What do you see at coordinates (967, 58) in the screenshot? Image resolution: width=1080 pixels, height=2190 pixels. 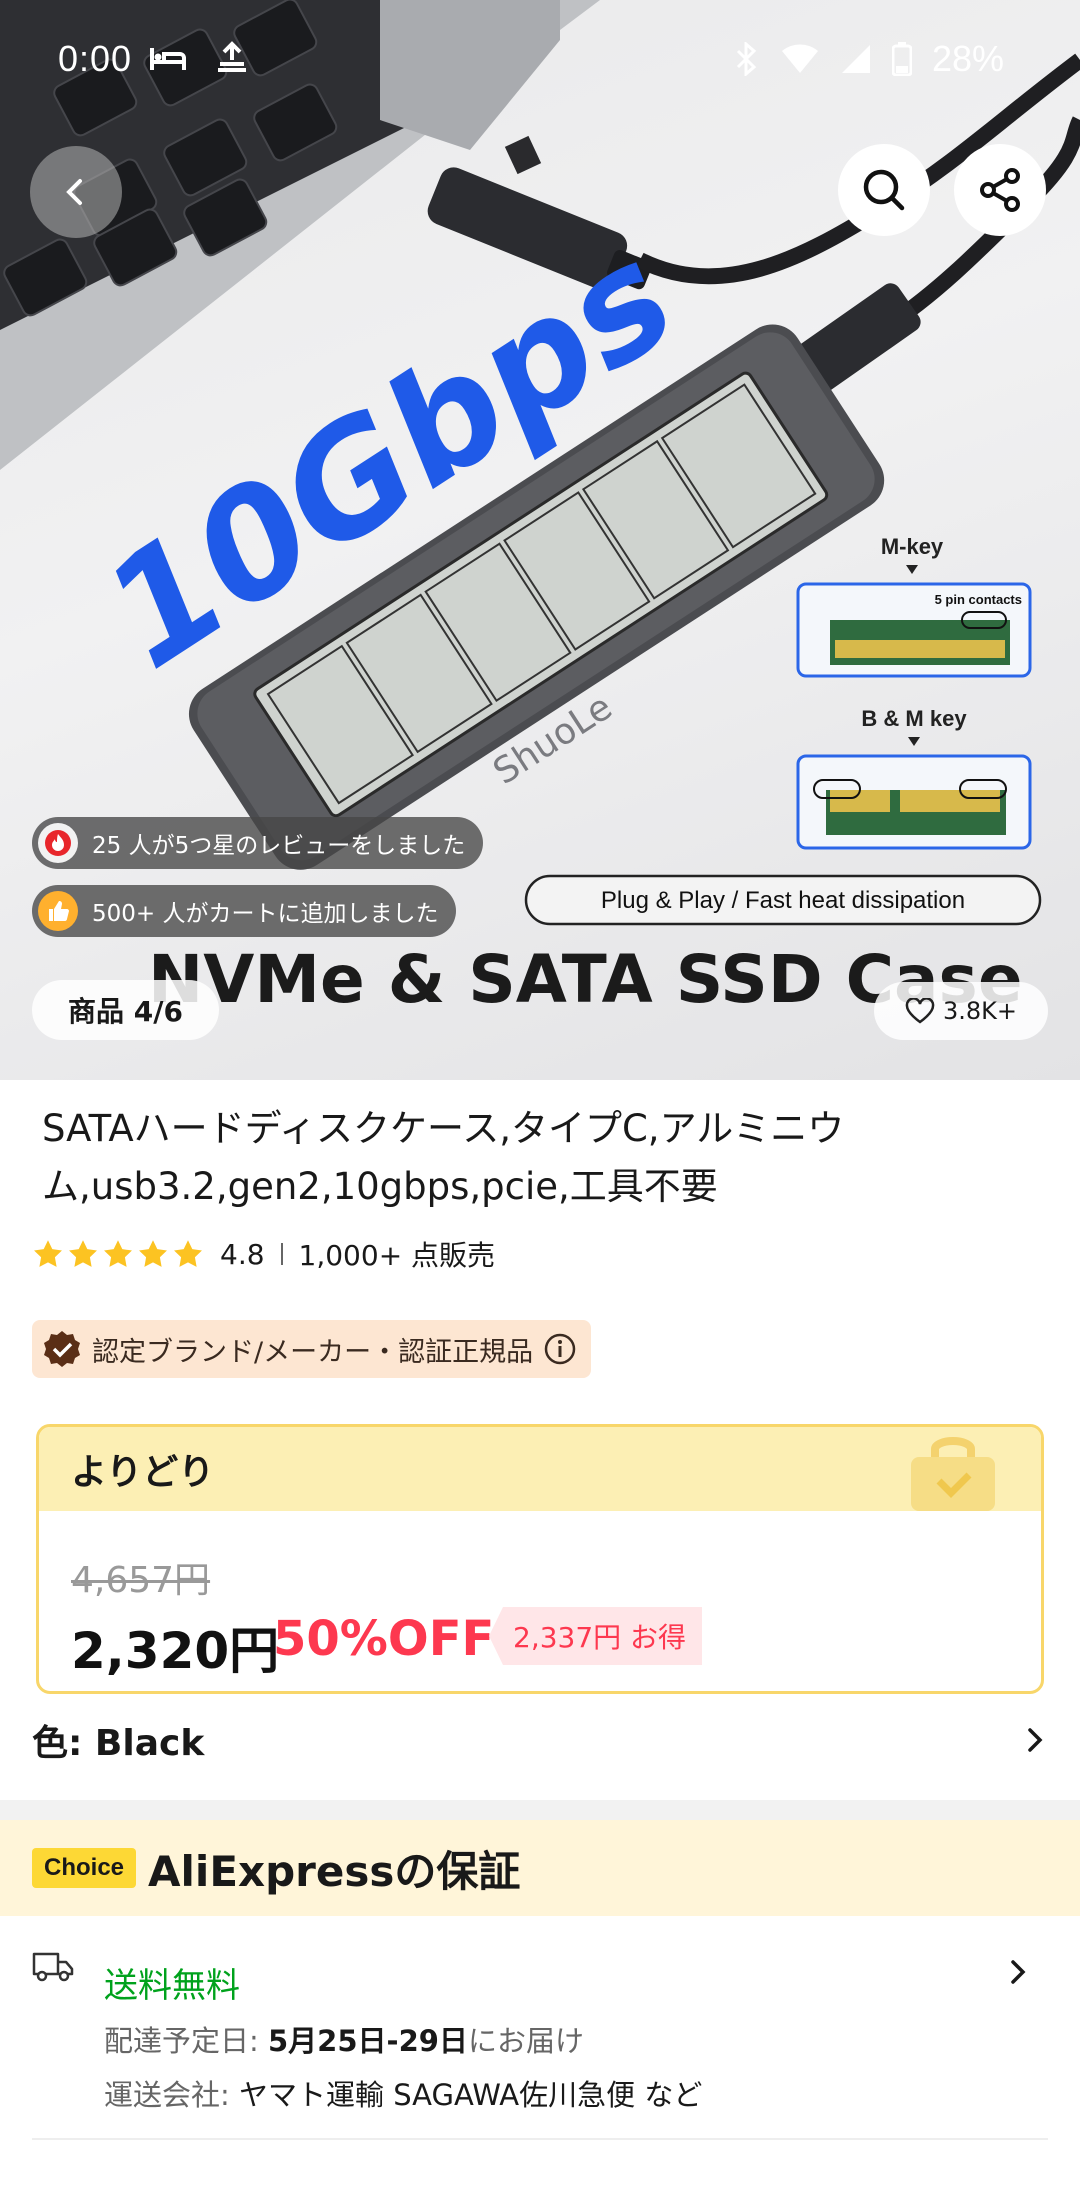 I see `battery-percent: 28%` at bounding box center [967, 58].